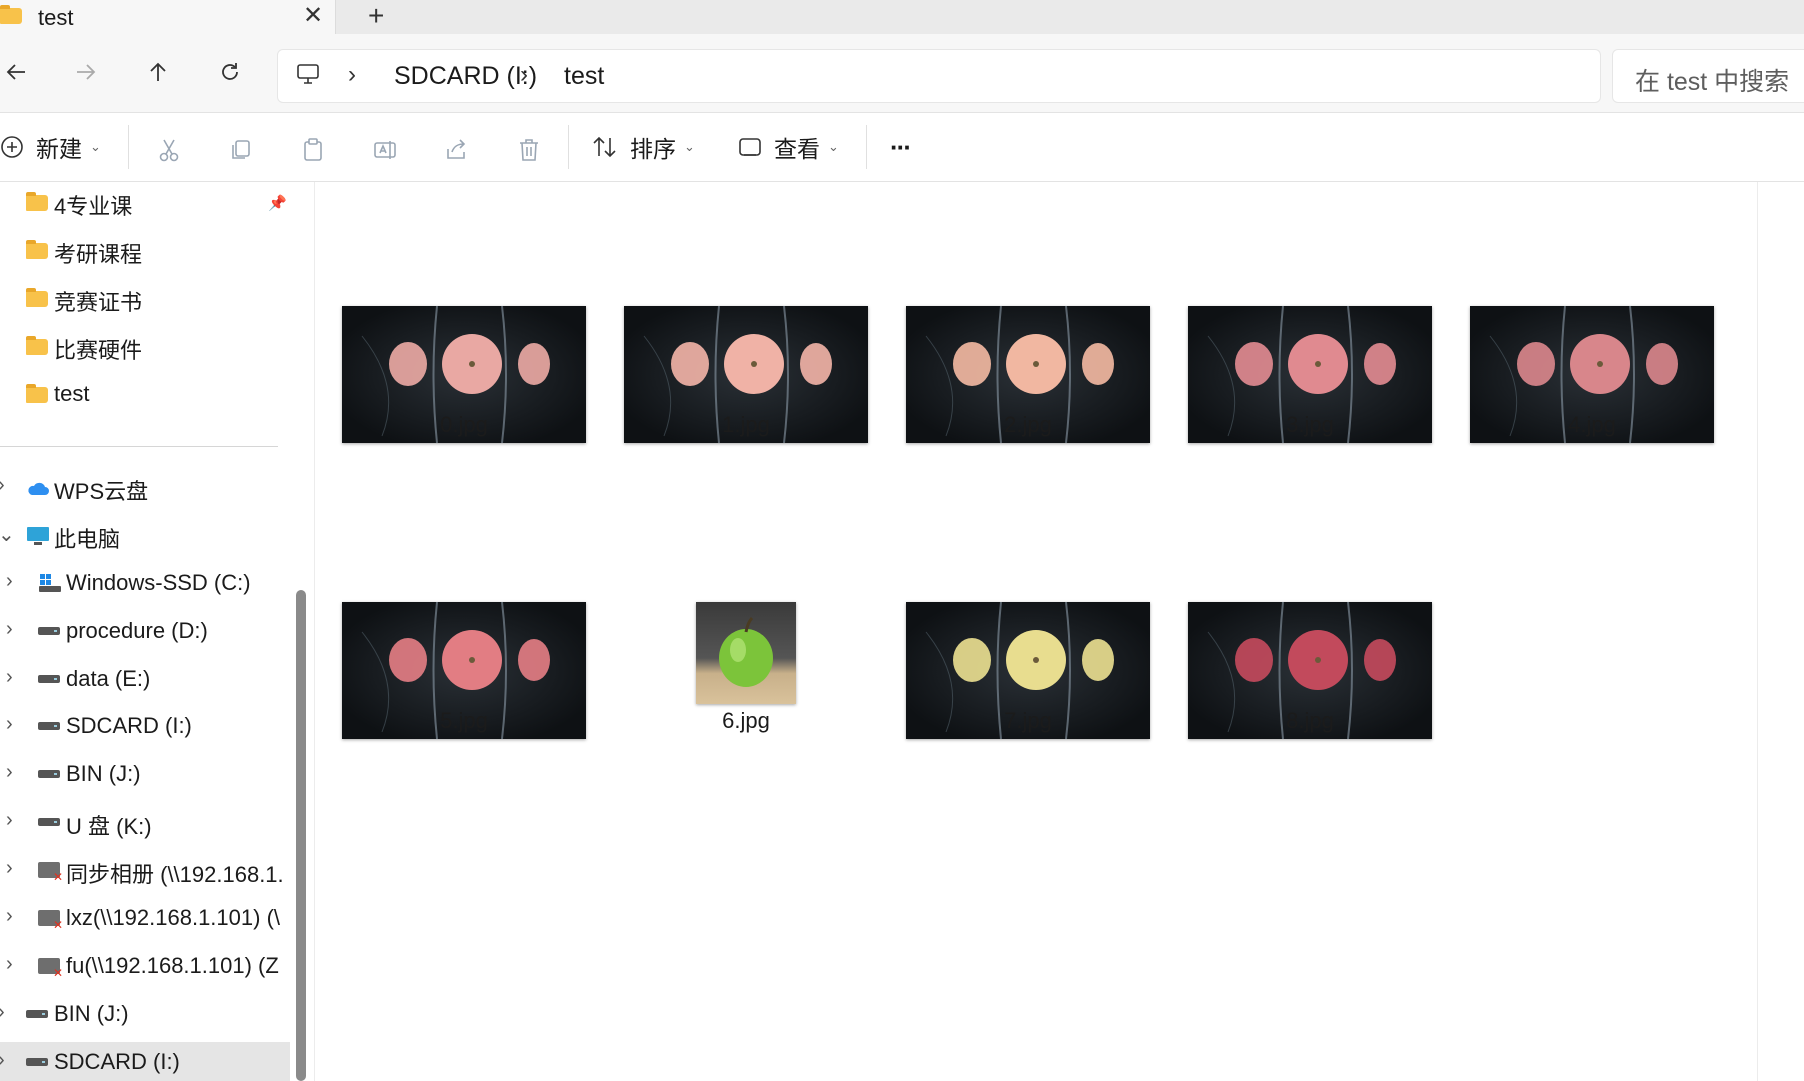 Image resolution: width=1804 pixels, height=1081 pixels. What do you see at coordinates (464, 362) in the screenshot?
I see `file-item: 0.jpg` at bounding box center [464, 362].